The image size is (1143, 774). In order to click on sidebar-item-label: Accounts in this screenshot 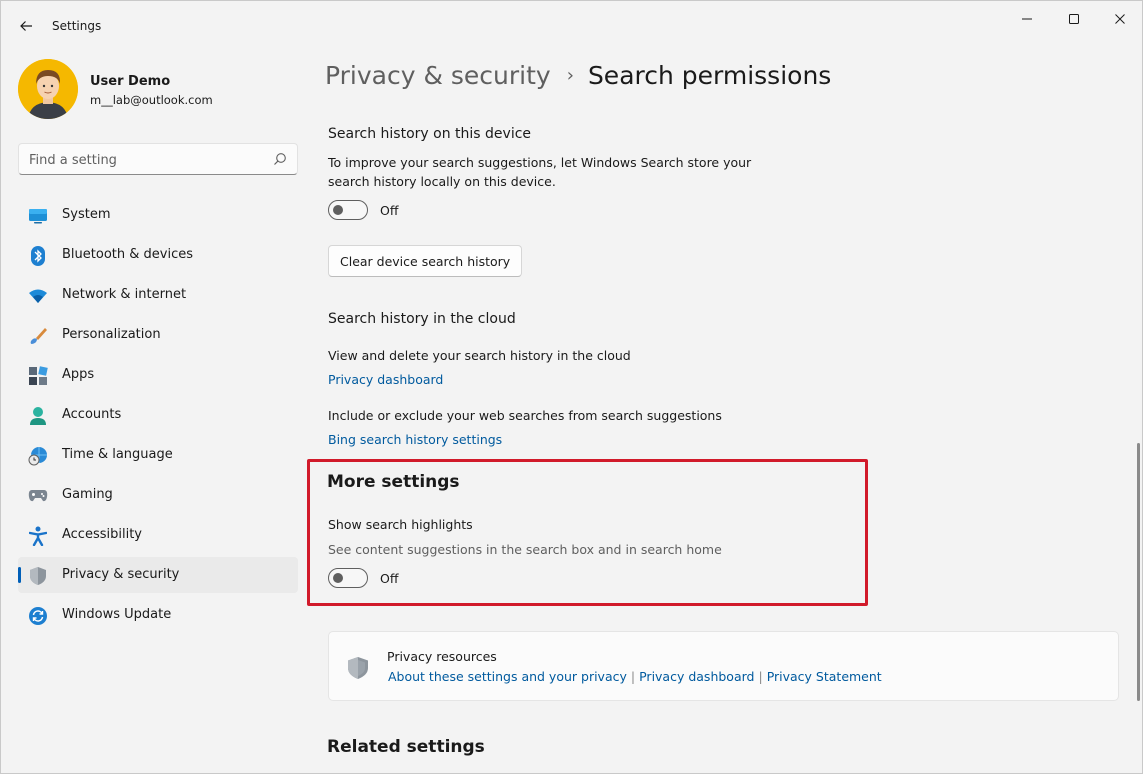, I will do `click(92, 414)`.